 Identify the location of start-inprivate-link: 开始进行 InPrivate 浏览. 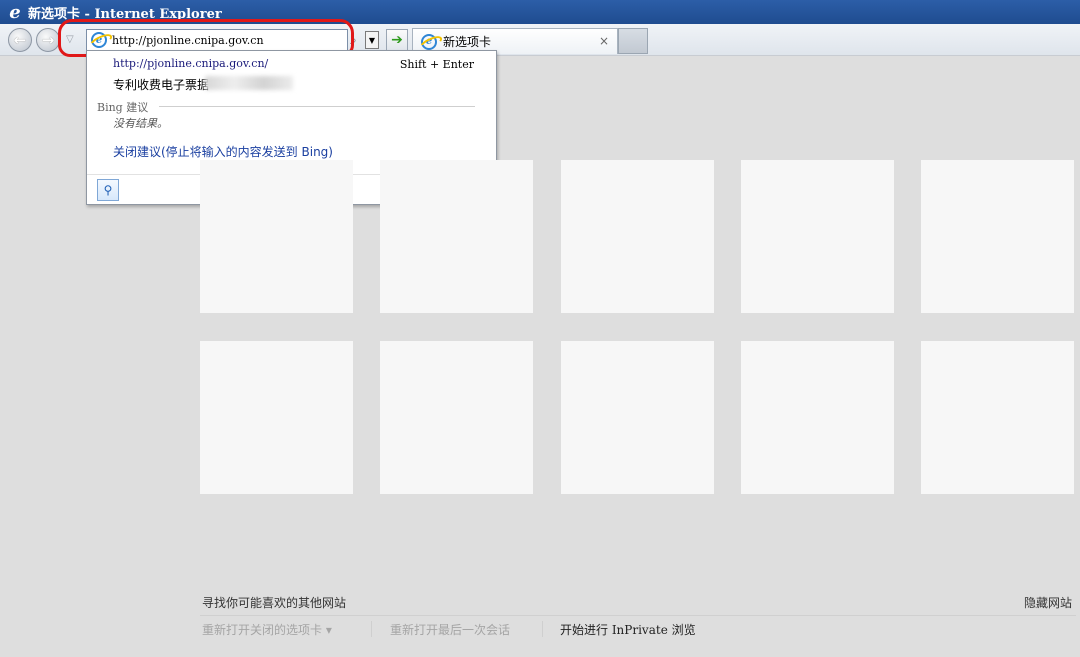
(628, 629).